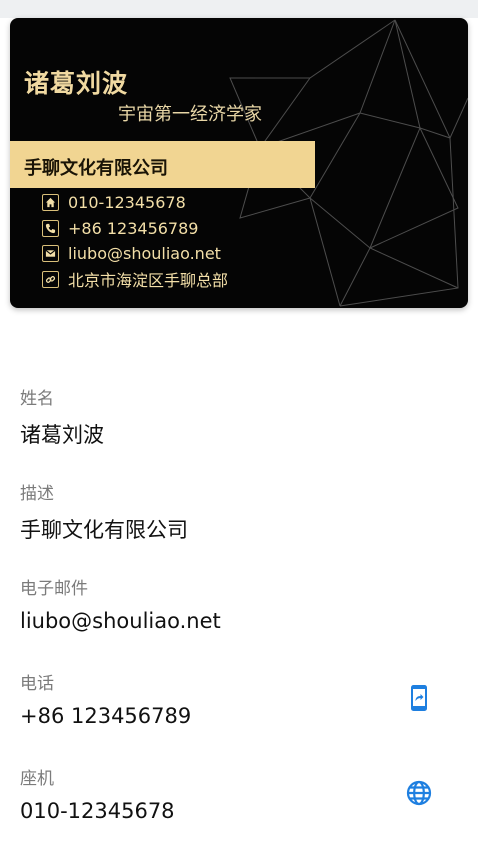 The image size is (478, 850). I want to click on card-info-text: 010-12345678, so click(127, 203).